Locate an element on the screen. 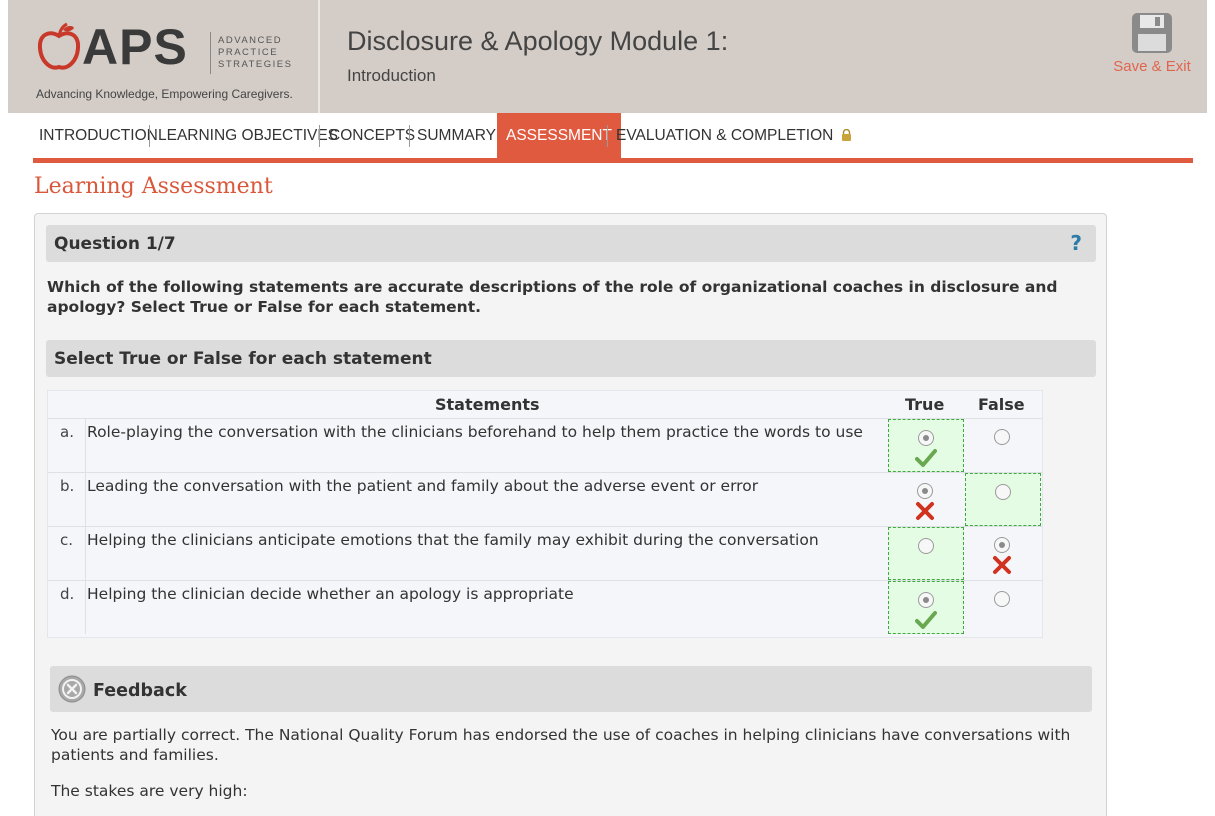 The width and height of the screenshot is (1215, 816). nav-learning-objectives: LEARNING OBJECTIVES is located at coordinates (248, 135).